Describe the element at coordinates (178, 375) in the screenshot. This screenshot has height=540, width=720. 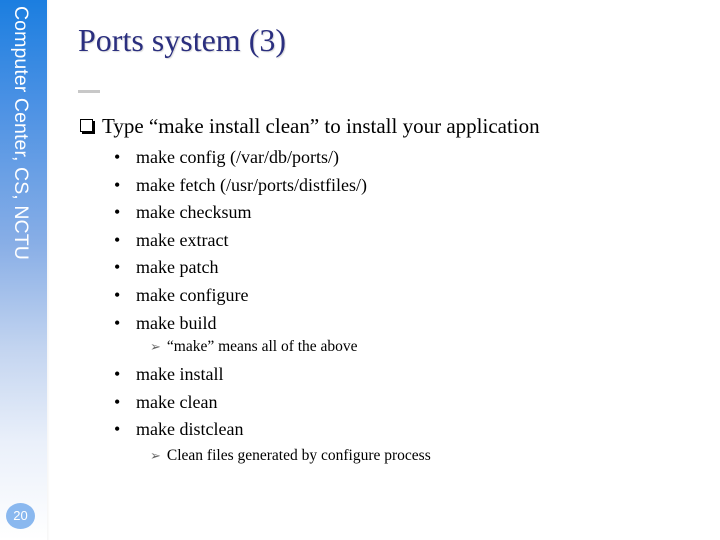
I see `list-item: • make install` at that location.